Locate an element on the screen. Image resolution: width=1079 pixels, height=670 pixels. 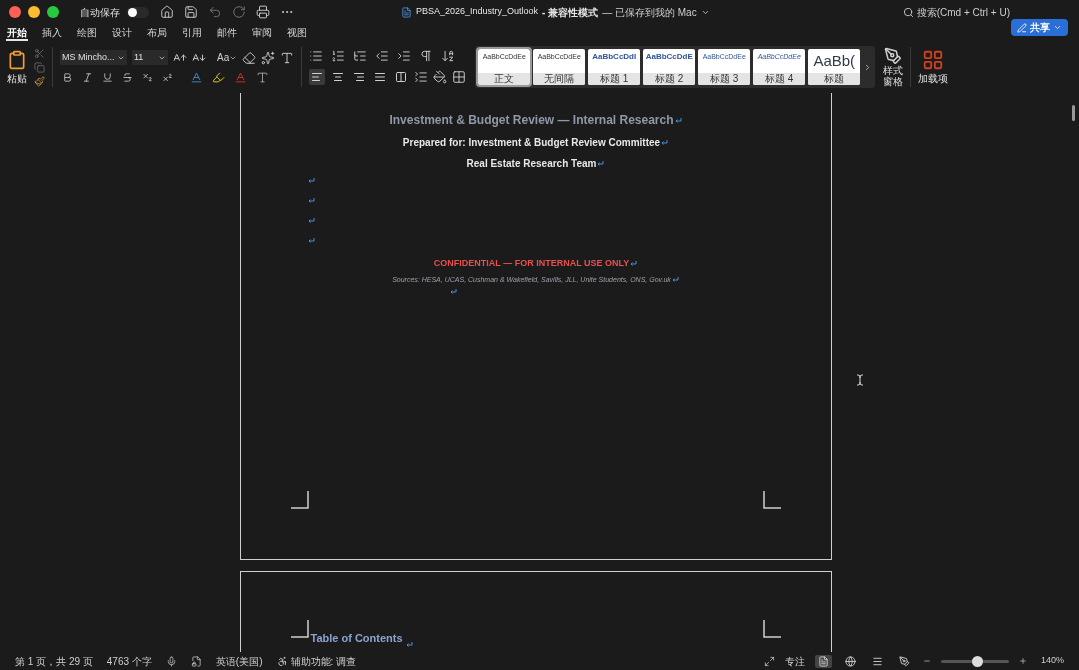
font-color-icon is located at coordinates (240, 77).